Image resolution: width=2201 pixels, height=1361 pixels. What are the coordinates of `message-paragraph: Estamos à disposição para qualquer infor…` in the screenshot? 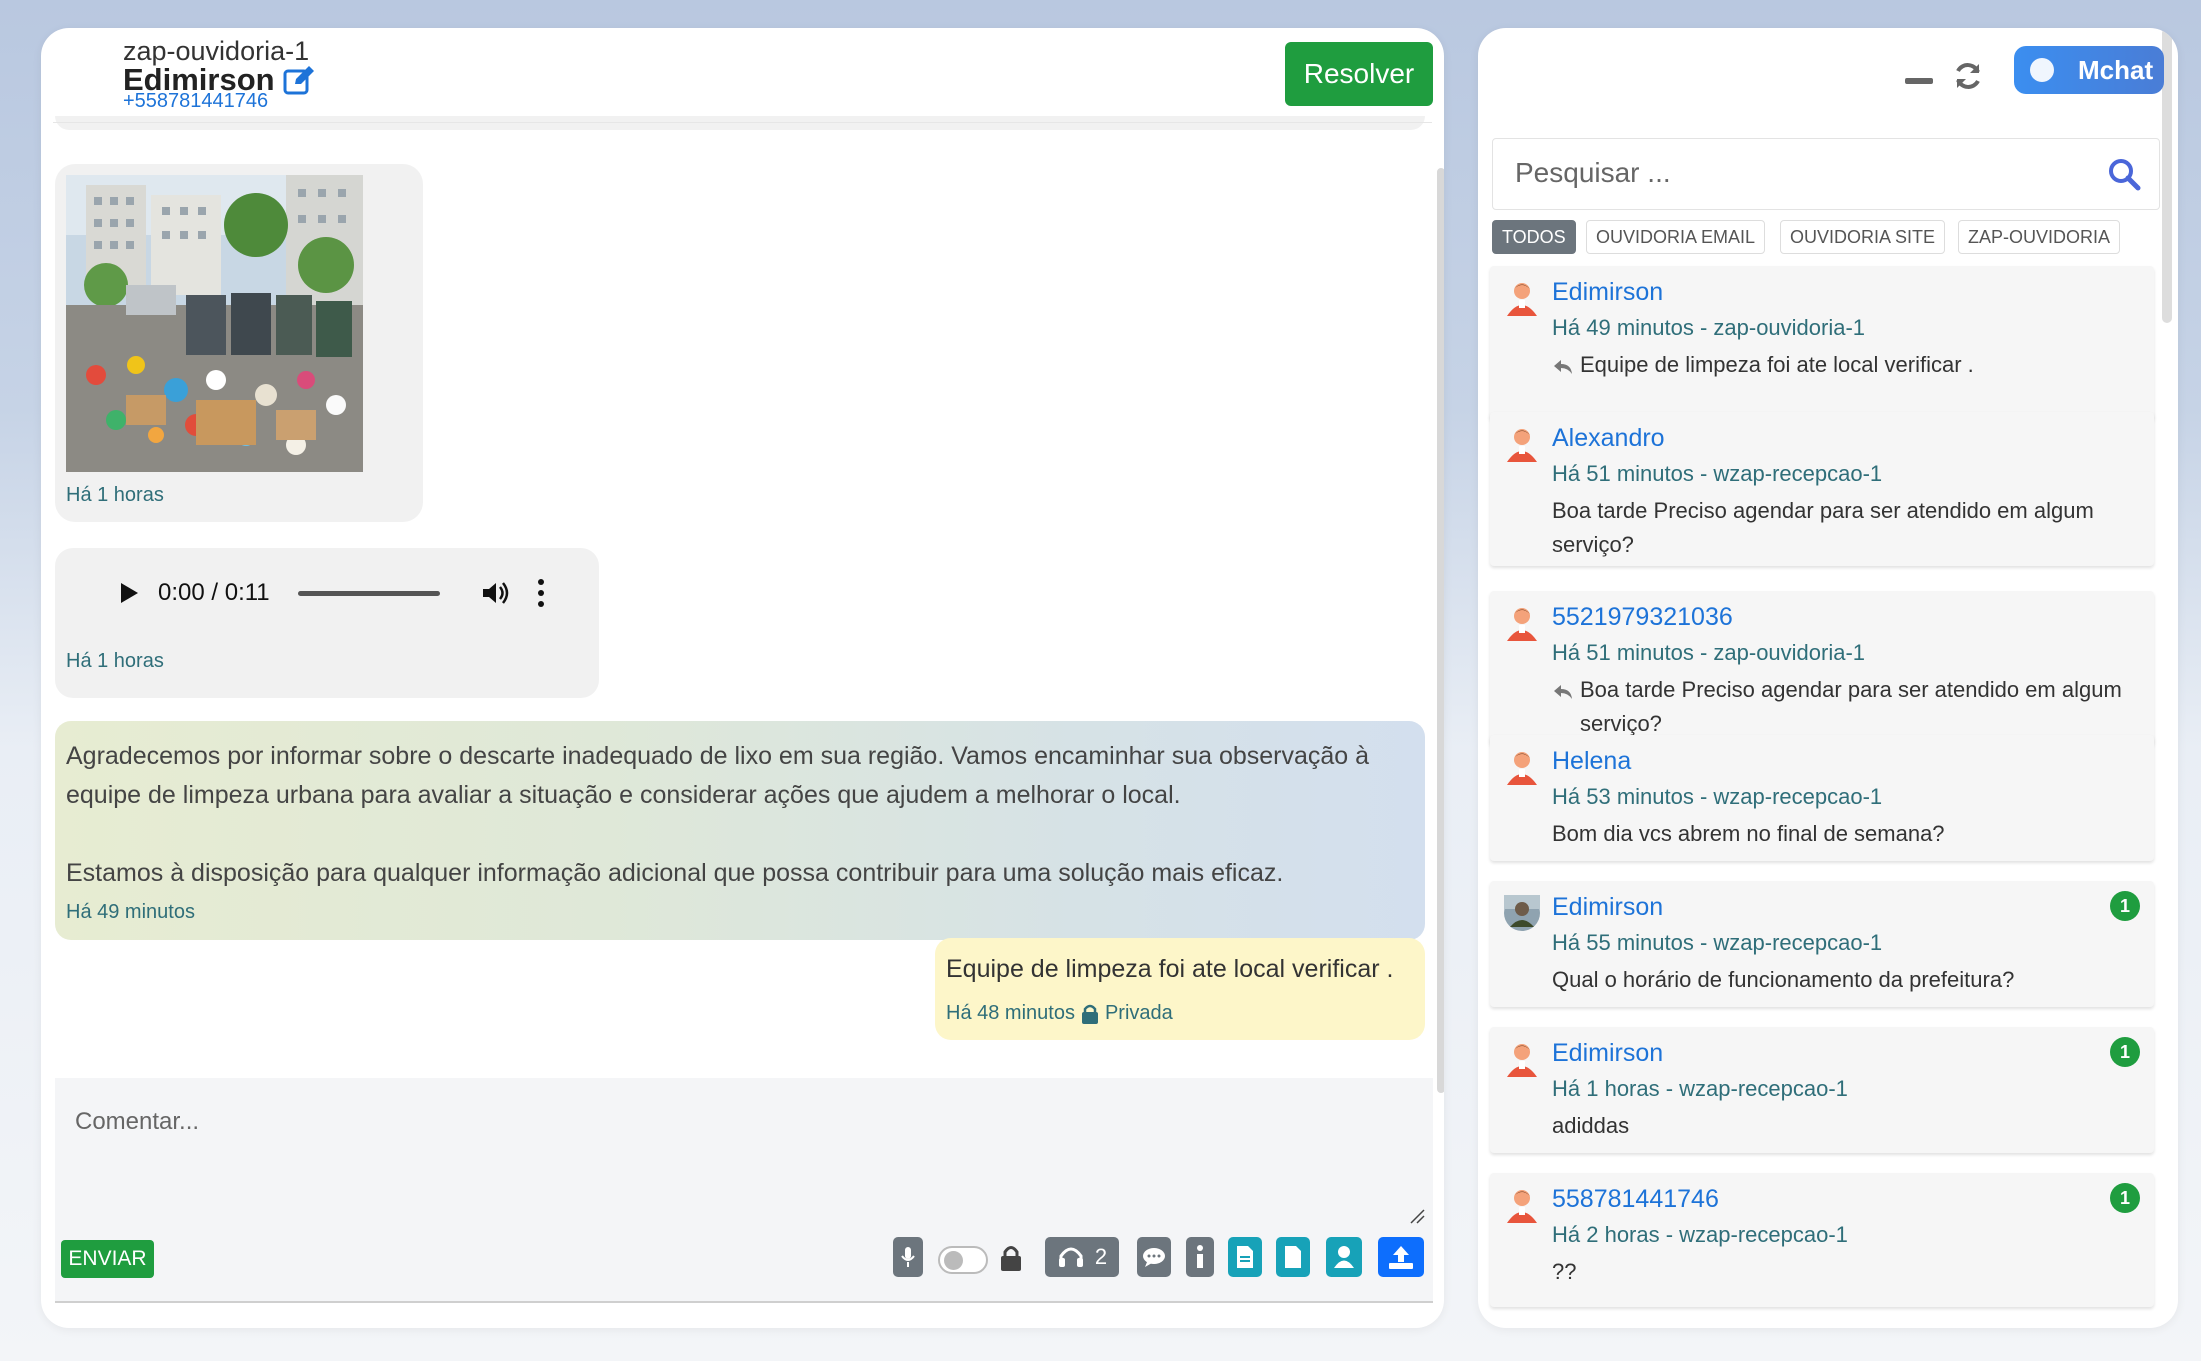 It's located at (675, 873).